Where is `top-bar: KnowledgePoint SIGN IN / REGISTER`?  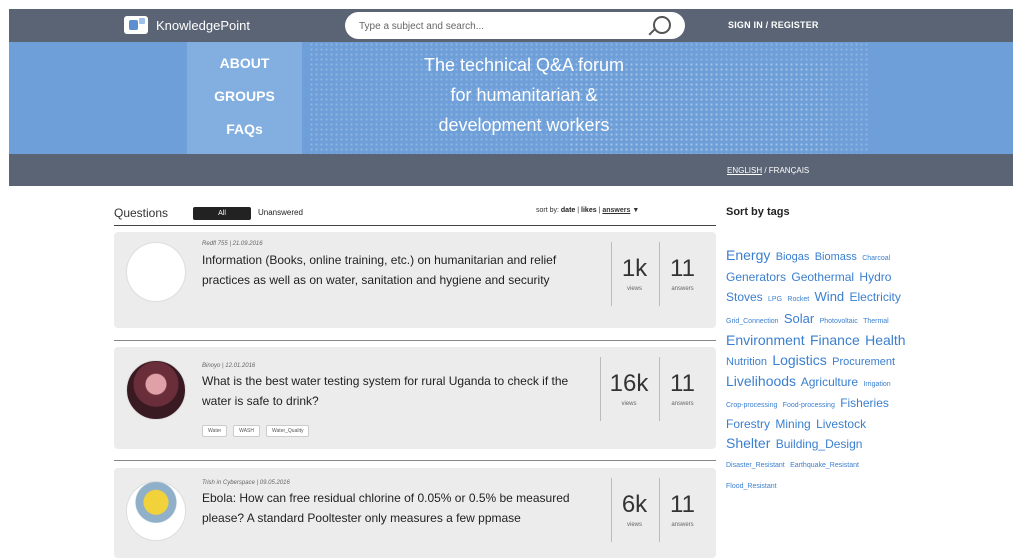 top-bar: KnowledgePoint SIGN IN / REGISTER is located at coordinates (511, 25).